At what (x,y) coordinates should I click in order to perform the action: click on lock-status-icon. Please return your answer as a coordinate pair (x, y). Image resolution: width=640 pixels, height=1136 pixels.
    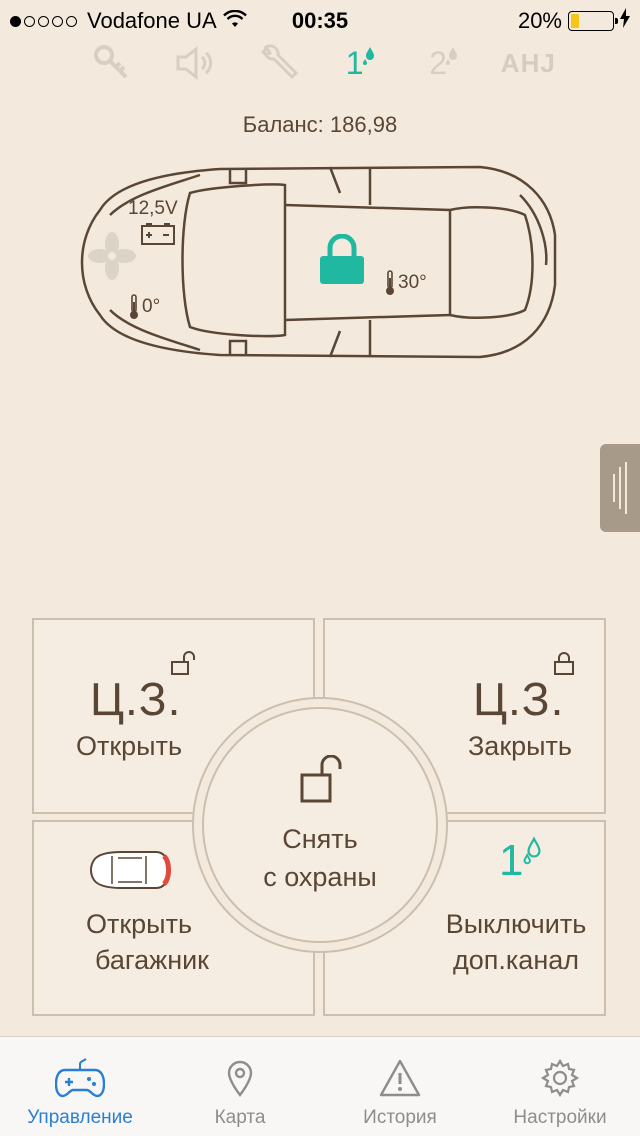
    Looking at the image, I should click on (342, 262).